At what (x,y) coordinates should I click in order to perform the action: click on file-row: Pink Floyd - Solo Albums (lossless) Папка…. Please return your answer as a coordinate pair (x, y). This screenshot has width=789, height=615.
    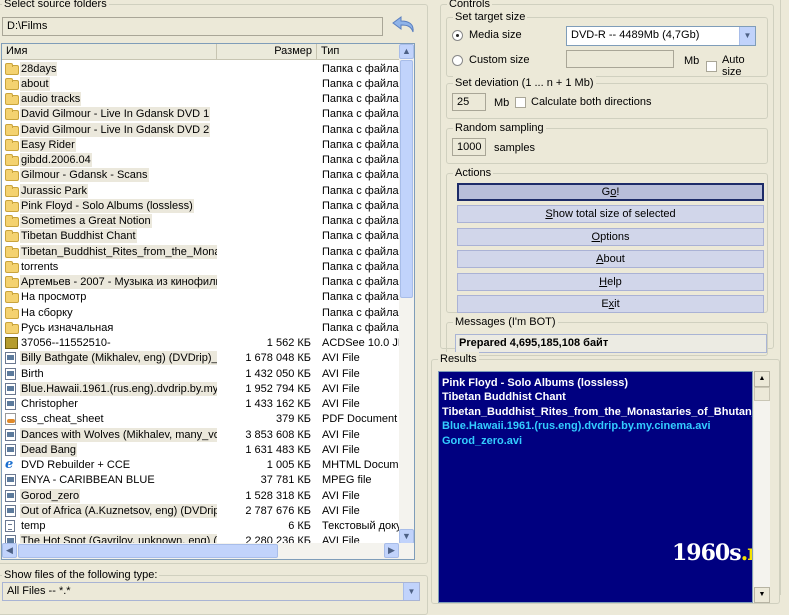
    Looking at the image, I should click on (201, 205).